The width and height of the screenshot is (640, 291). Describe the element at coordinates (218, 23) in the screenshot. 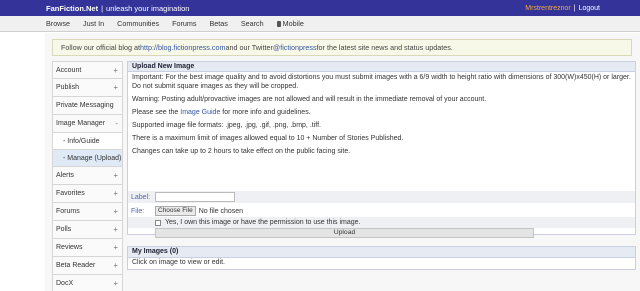

I see `nav-betas: Betas` at that location.